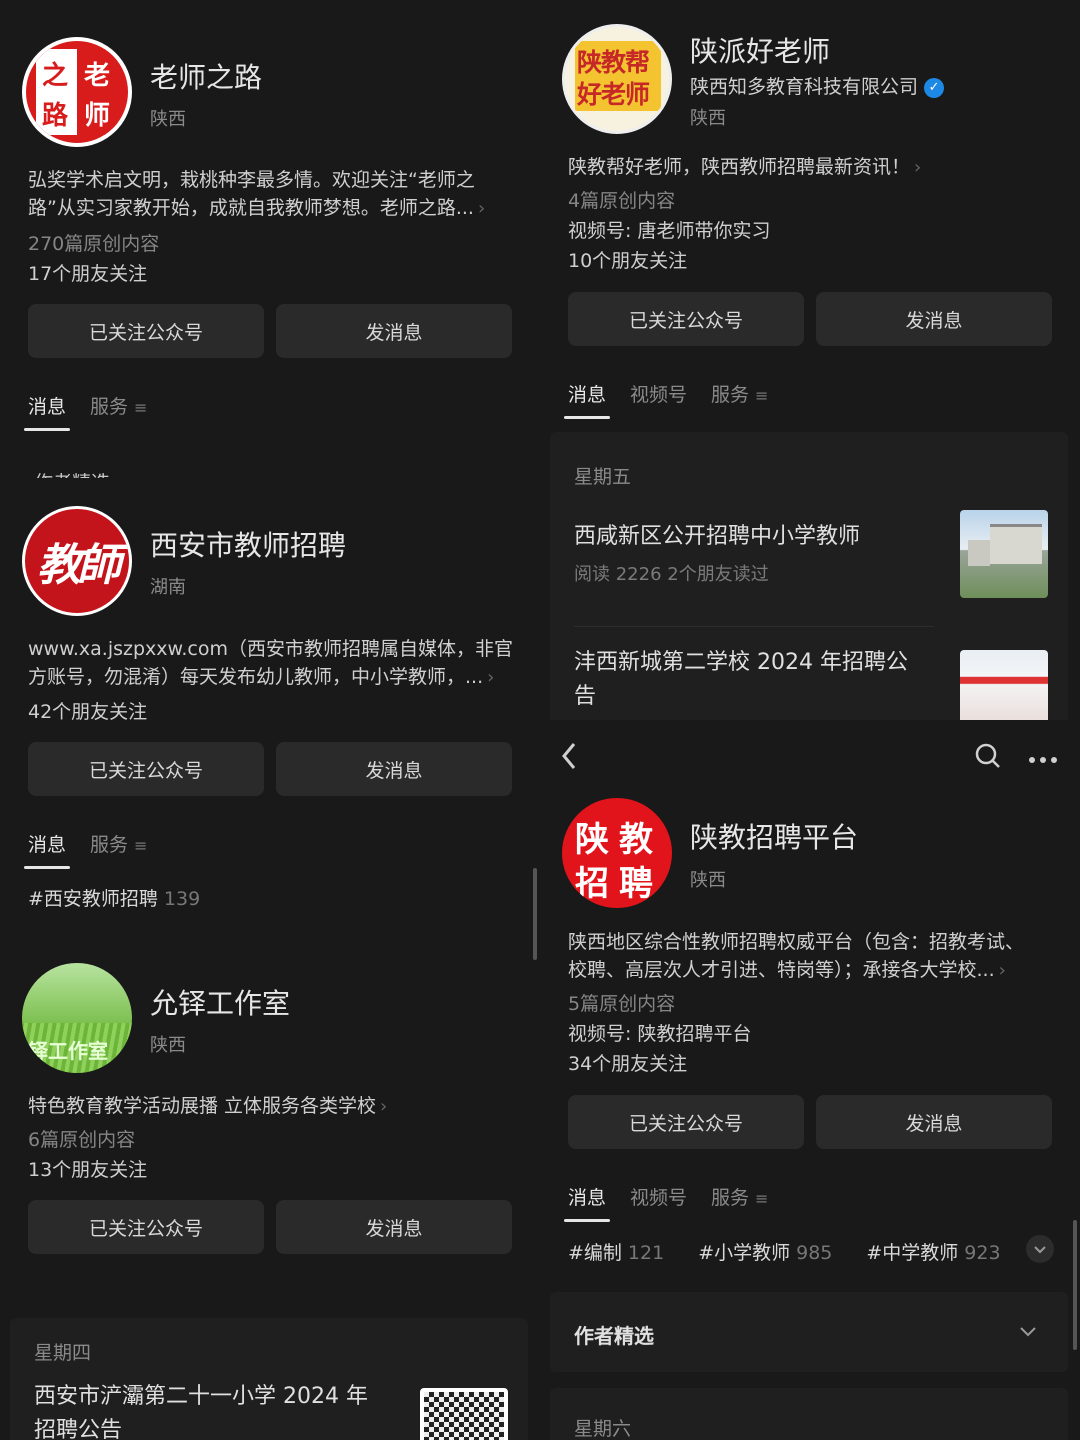 Image resolution: width=1080 pixels, height=1440 pixels. I want to click on avatar-char: 师, so click(97, 116).